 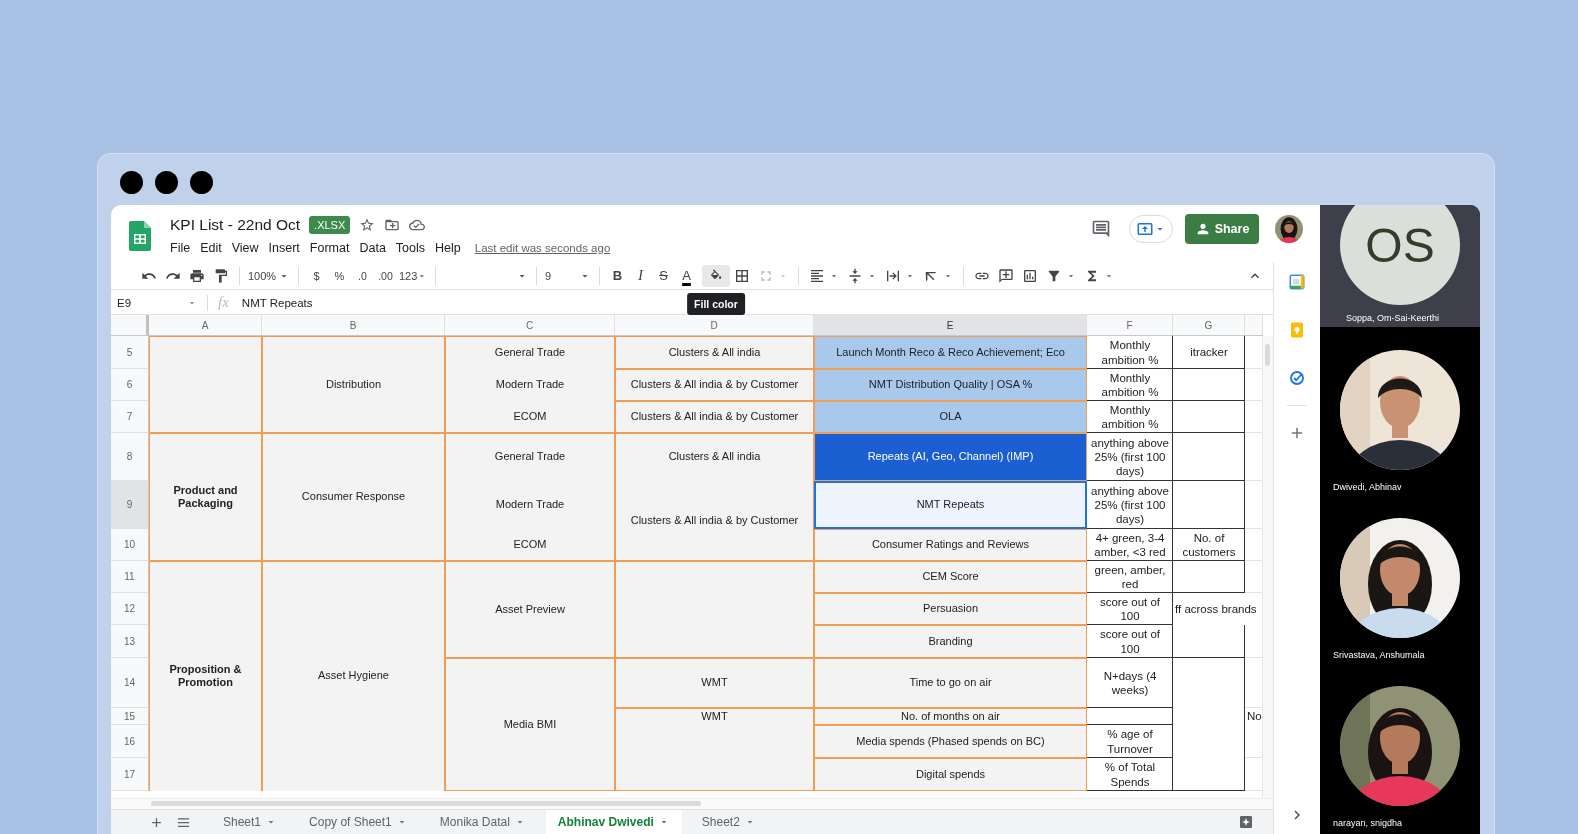 What do you see at coordinates (358, 822) in the screenshot?
I see `sheet-tab: Copy of Sheet1` at bounding box center [358, 822].